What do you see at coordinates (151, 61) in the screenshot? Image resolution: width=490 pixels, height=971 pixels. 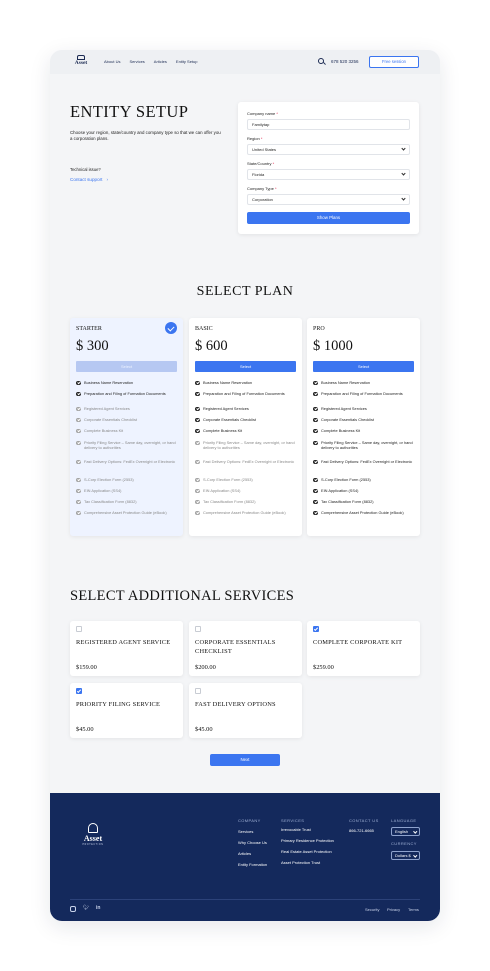 I see `nav-links: About Us Services Articles Entity Setup` at bounding box center [151, 61].